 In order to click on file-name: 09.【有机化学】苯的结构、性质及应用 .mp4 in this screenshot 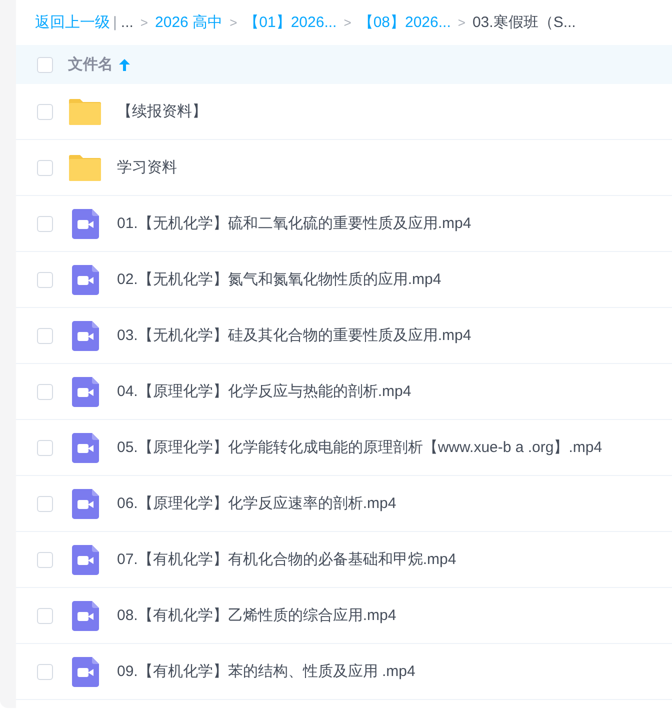, I will do `click(266, 671)`.